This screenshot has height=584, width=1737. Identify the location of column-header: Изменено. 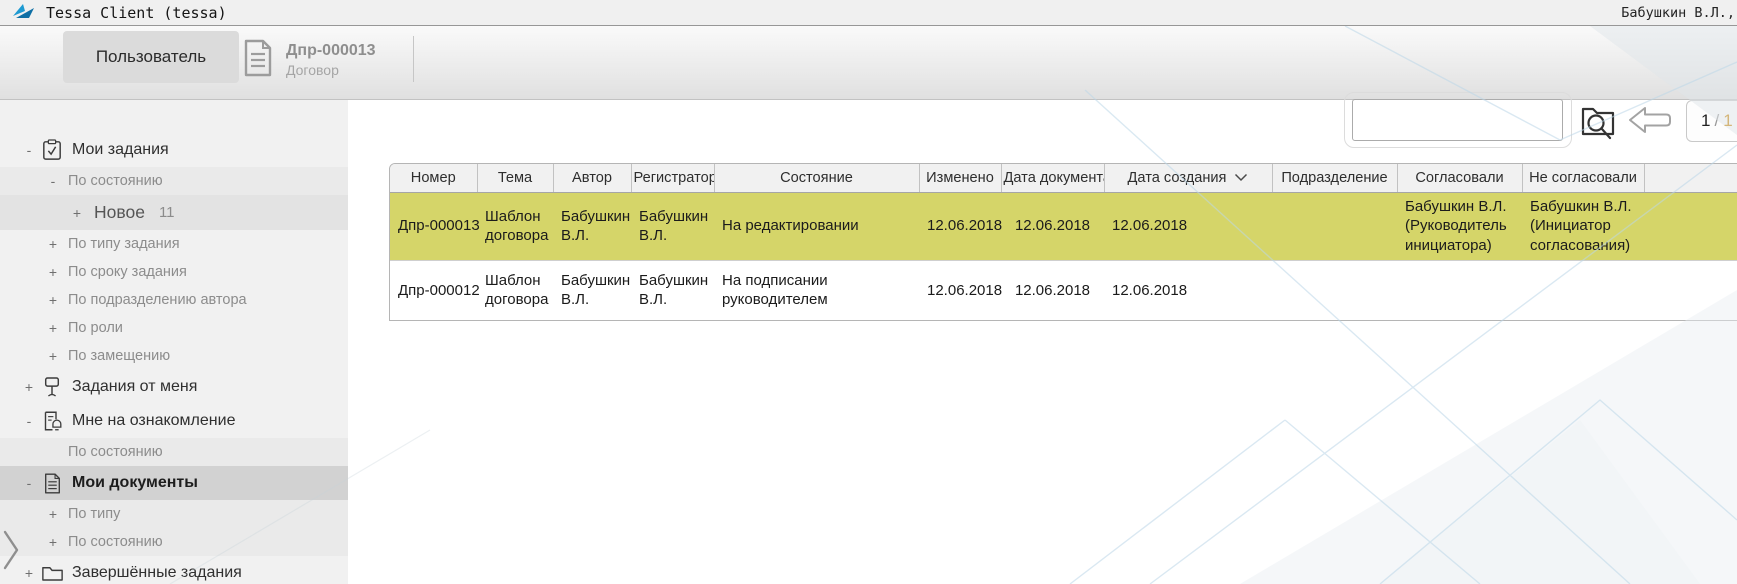
(960, 178).